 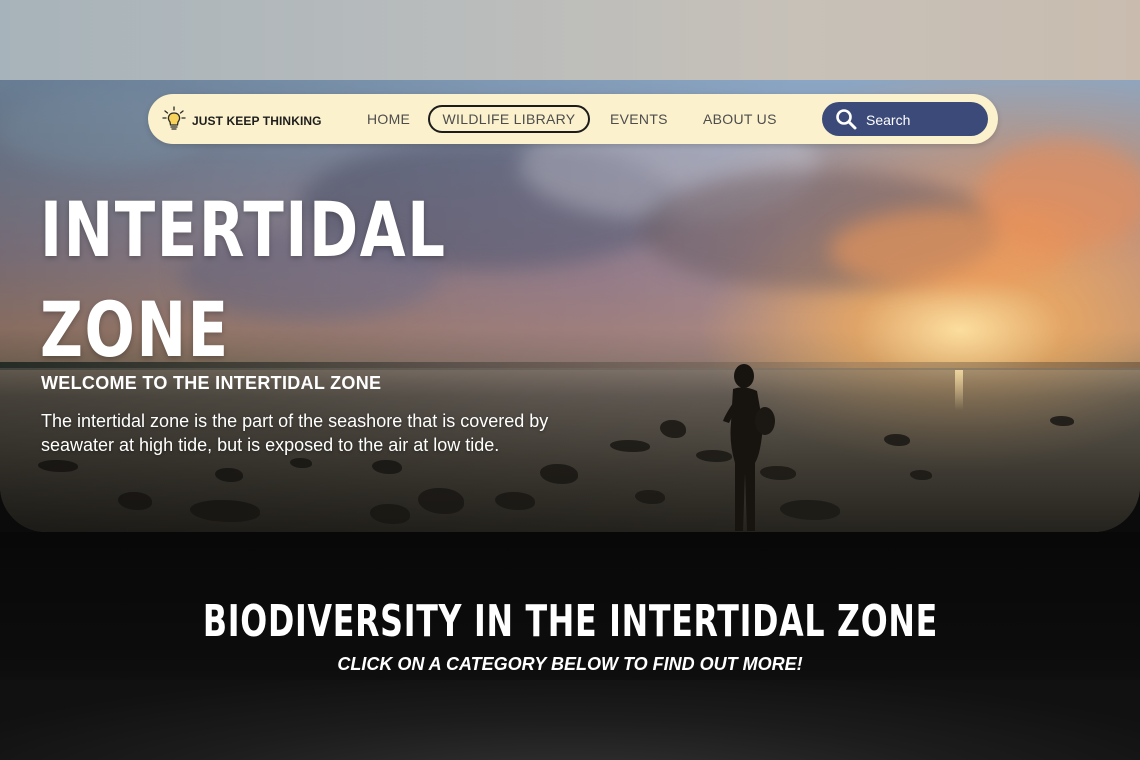 What do you see at coordinates (211, 383) in the screenshot?
I see `hero-subtitle: WELCOME TO THE INTERTIDAL ZONE` at bounding box center [211, 383].